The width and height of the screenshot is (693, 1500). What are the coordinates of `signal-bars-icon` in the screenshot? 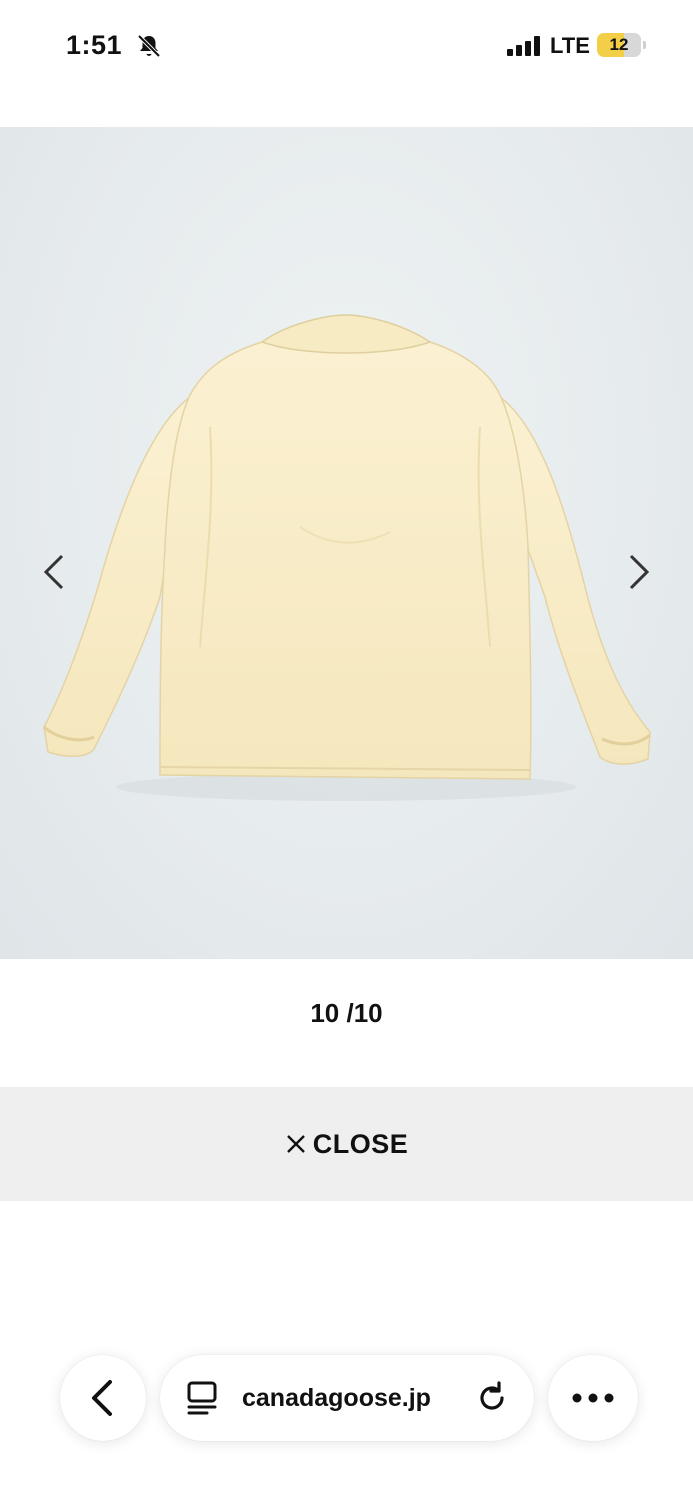 It's located at (523, 46).